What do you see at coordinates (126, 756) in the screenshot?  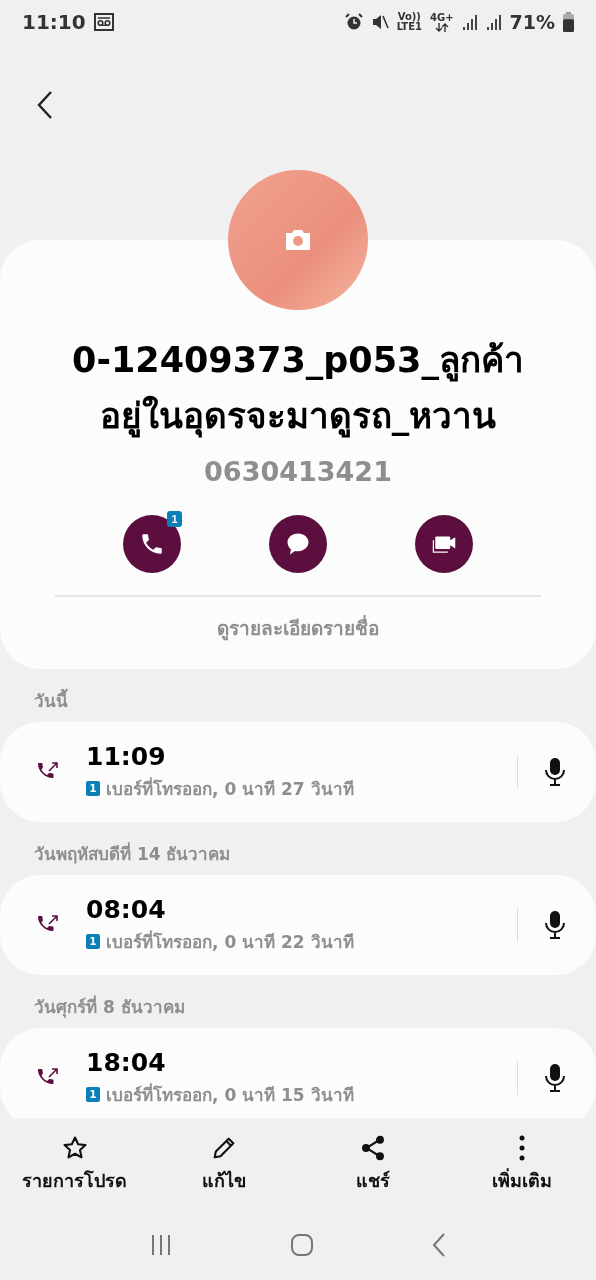 I see `call-time: 11:09` at bounding box center [126, 756].